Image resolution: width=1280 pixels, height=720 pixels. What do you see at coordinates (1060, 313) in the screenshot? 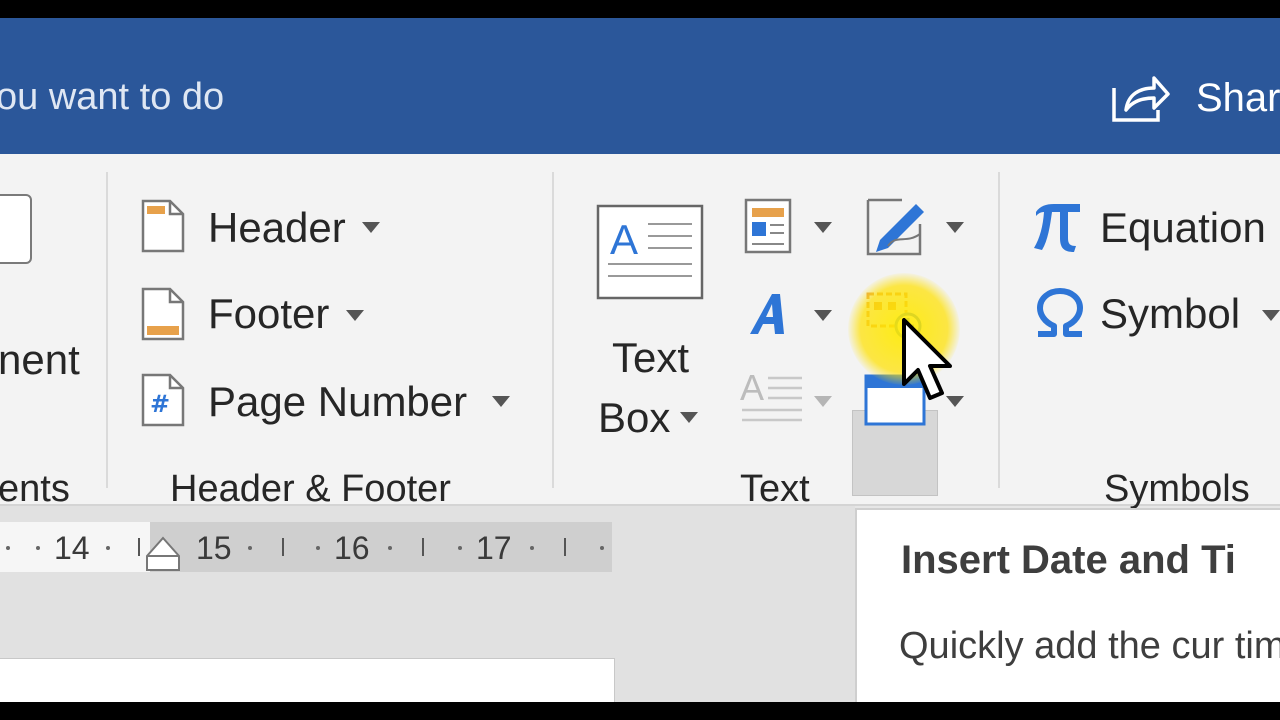
I see `omega-icon` at bounding box center [1060, 313].